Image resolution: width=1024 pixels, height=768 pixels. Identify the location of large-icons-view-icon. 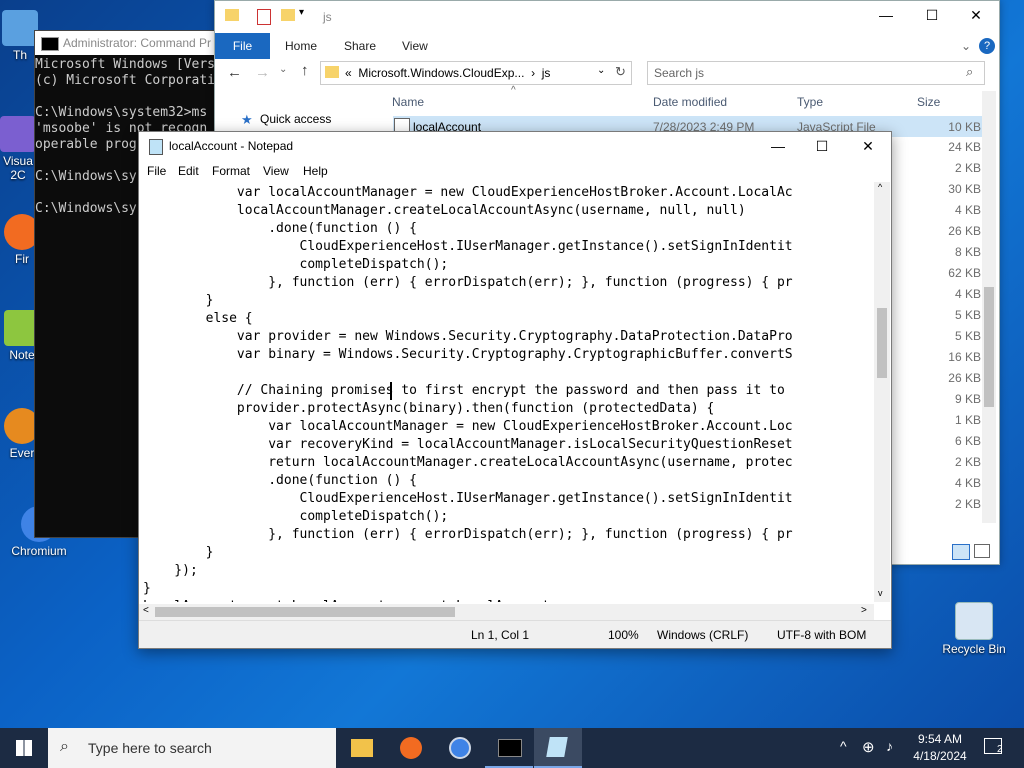
(982, 551).